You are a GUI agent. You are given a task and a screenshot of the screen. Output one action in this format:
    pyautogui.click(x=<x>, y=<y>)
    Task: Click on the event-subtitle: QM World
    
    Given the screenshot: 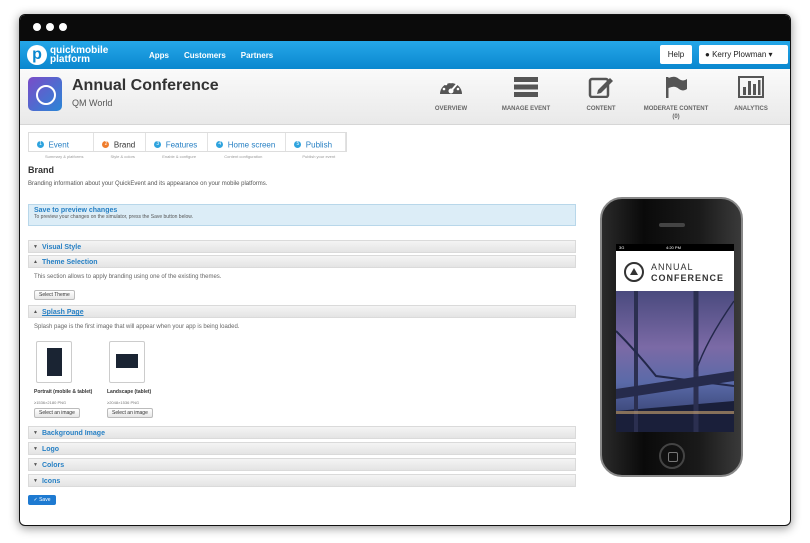 What is the action you would take?
    pyautogui.click(x=92, y=103)
    